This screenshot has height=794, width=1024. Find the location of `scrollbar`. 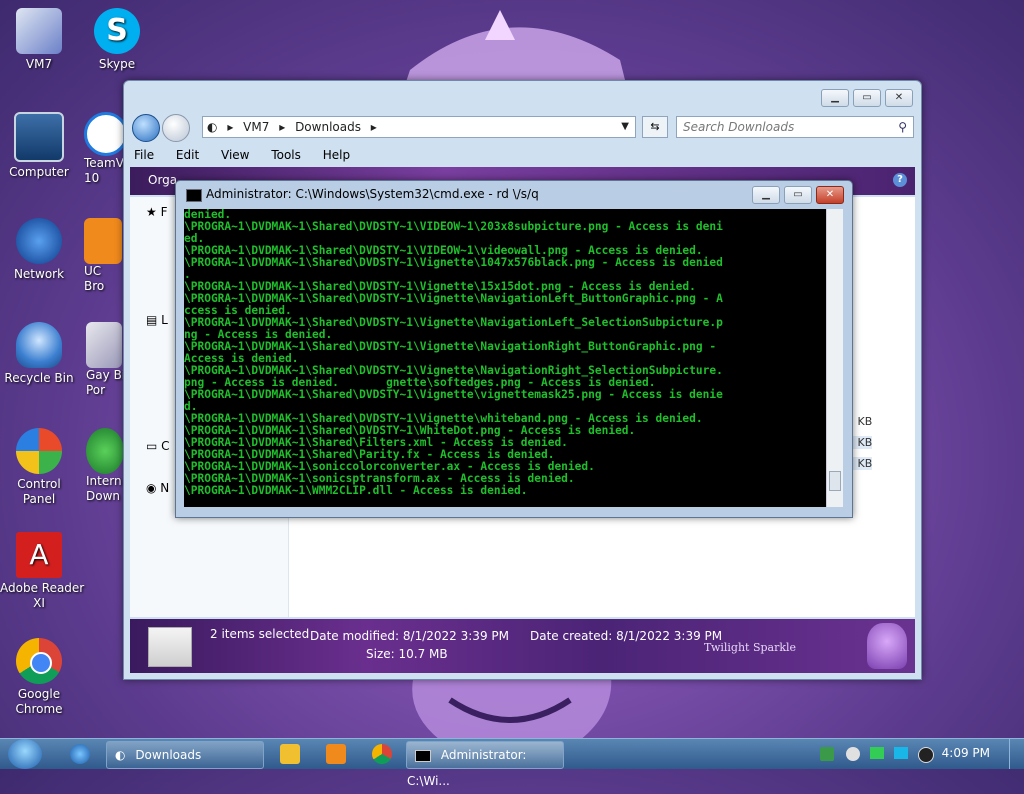

scrollbar is located at coordinates (834, 358).